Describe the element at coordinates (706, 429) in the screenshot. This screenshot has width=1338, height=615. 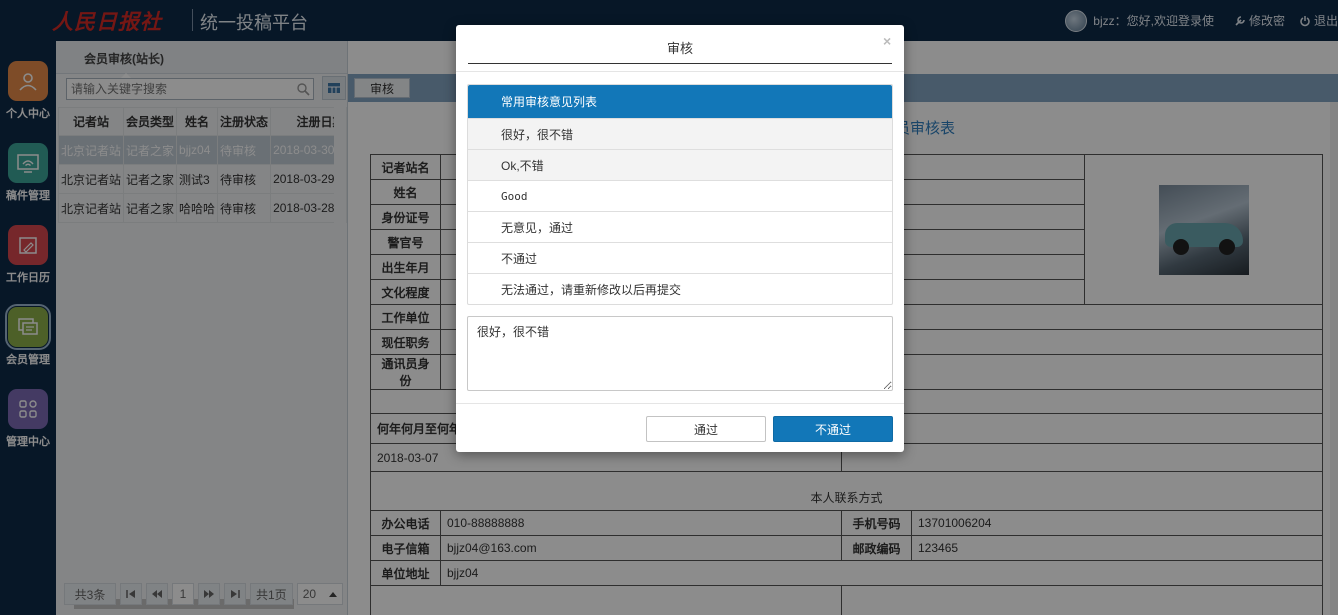
I see `pass-button: 通过` at that location.